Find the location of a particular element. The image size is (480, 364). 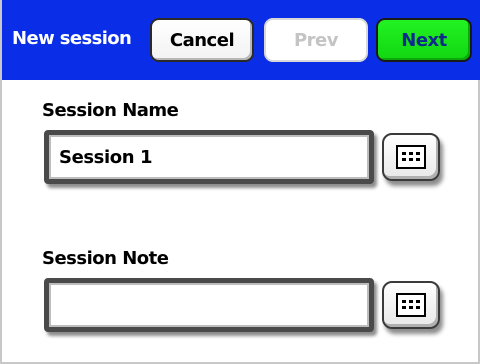

cancel-button: Cancel is located at coordinates (202, 40).